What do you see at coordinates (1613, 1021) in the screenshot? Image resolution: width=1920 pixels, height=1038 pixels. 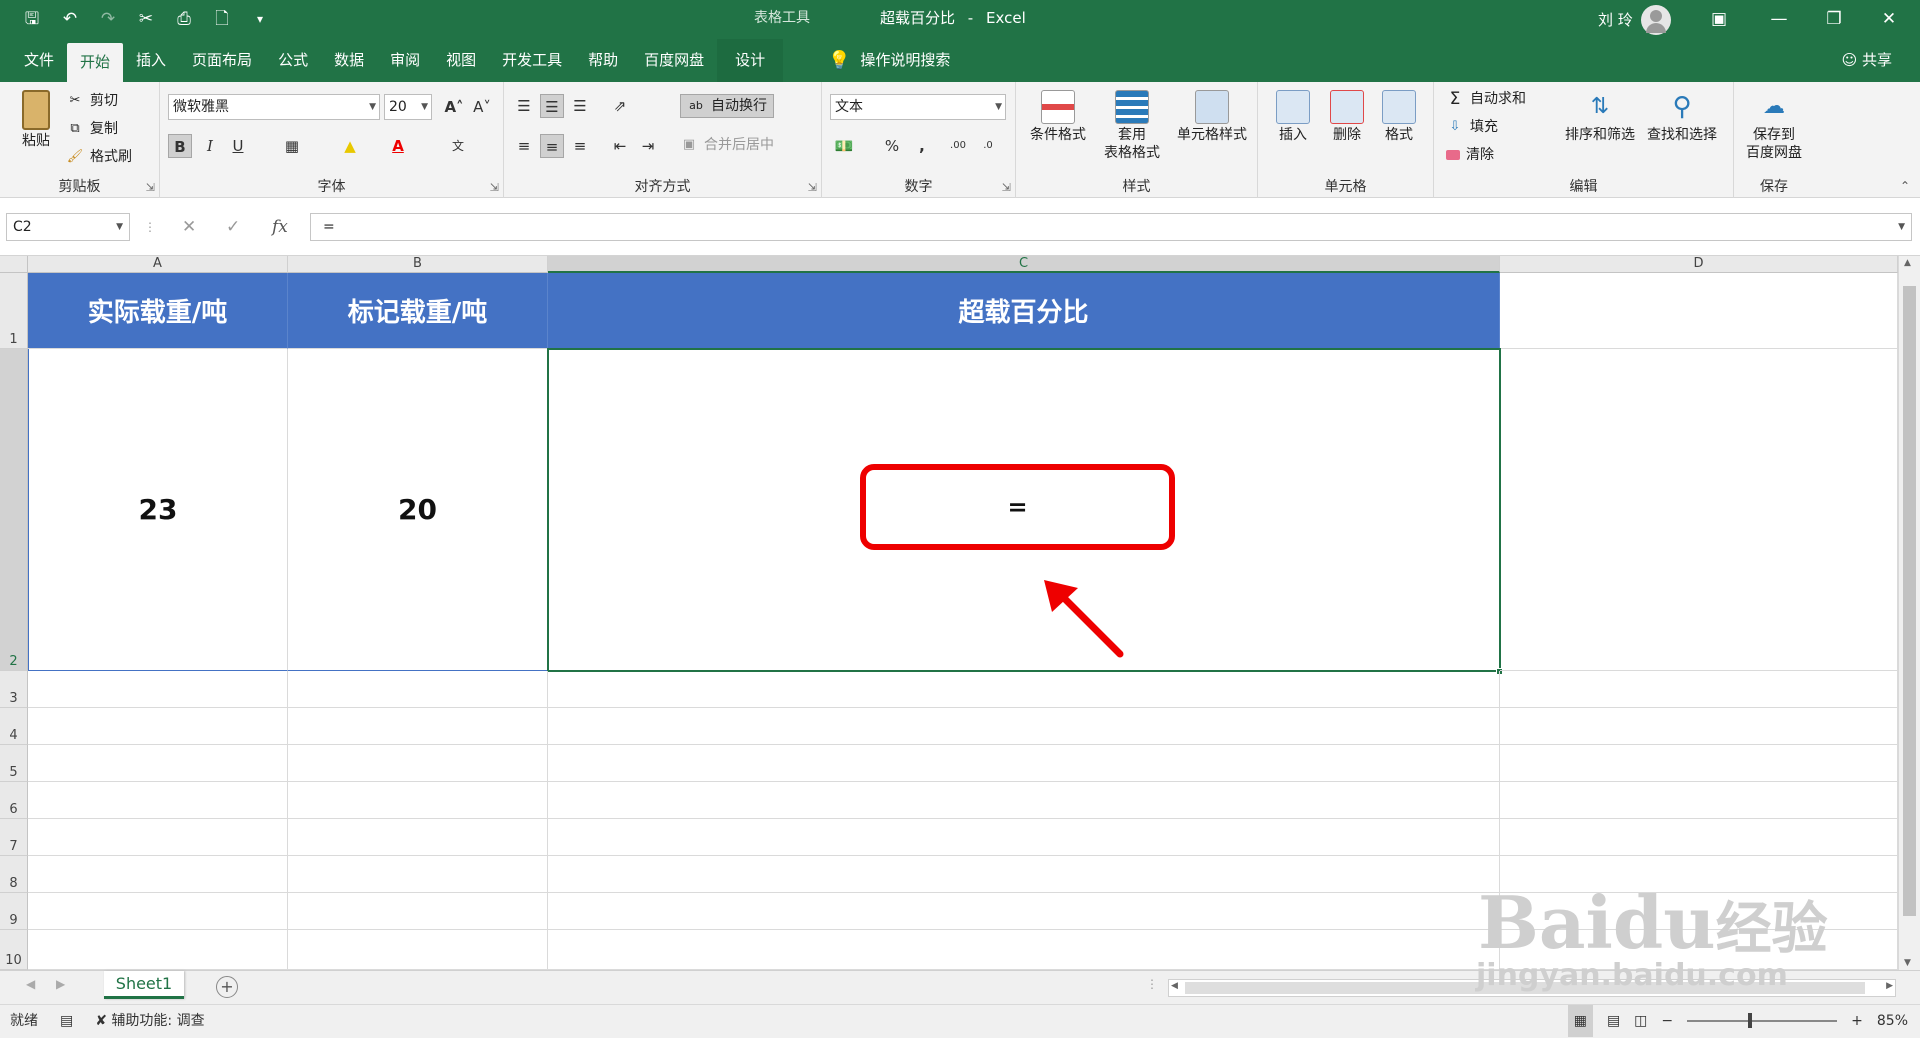 I see `page-layout-view-icon: ▤` at bounding box center [1613, 1021].